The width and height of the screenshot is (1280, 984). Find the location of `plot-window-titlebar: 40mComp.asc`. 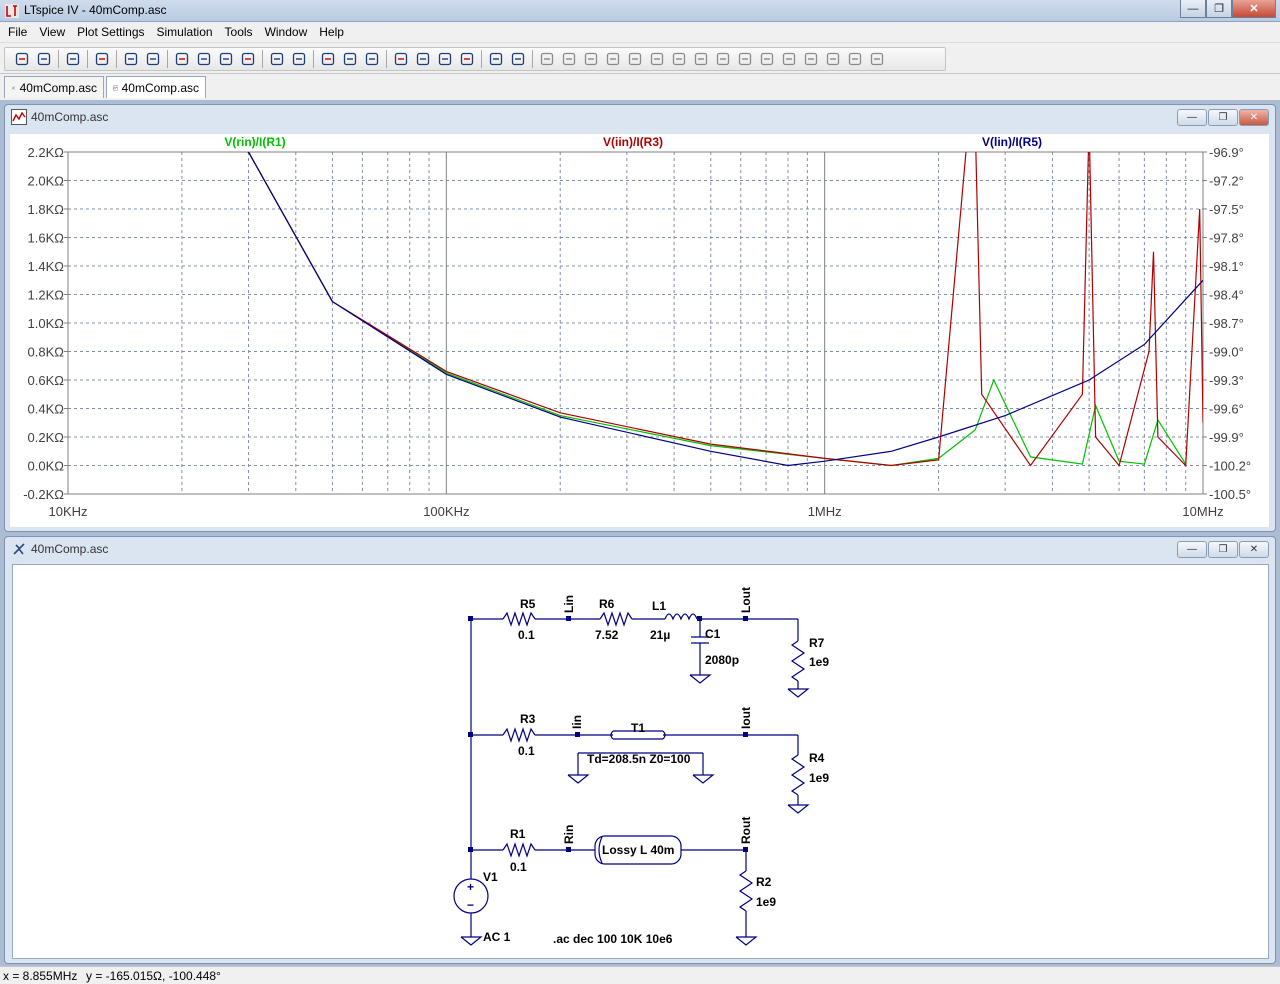

plot-window-titlebar: 40mComp.asc is located at coordinates (640, 117).